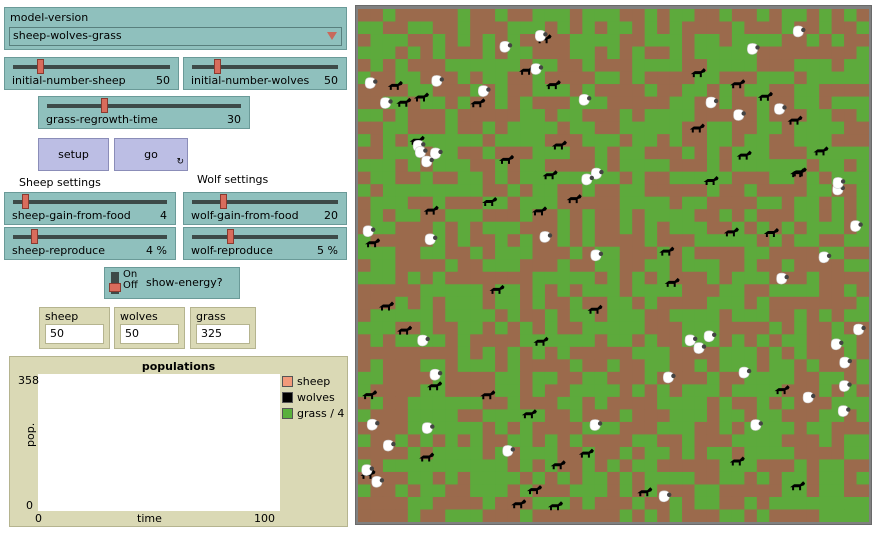 This screenshot has width=886, height=539. I want to click on dropdown-arrow-icon, so click(332, 36).